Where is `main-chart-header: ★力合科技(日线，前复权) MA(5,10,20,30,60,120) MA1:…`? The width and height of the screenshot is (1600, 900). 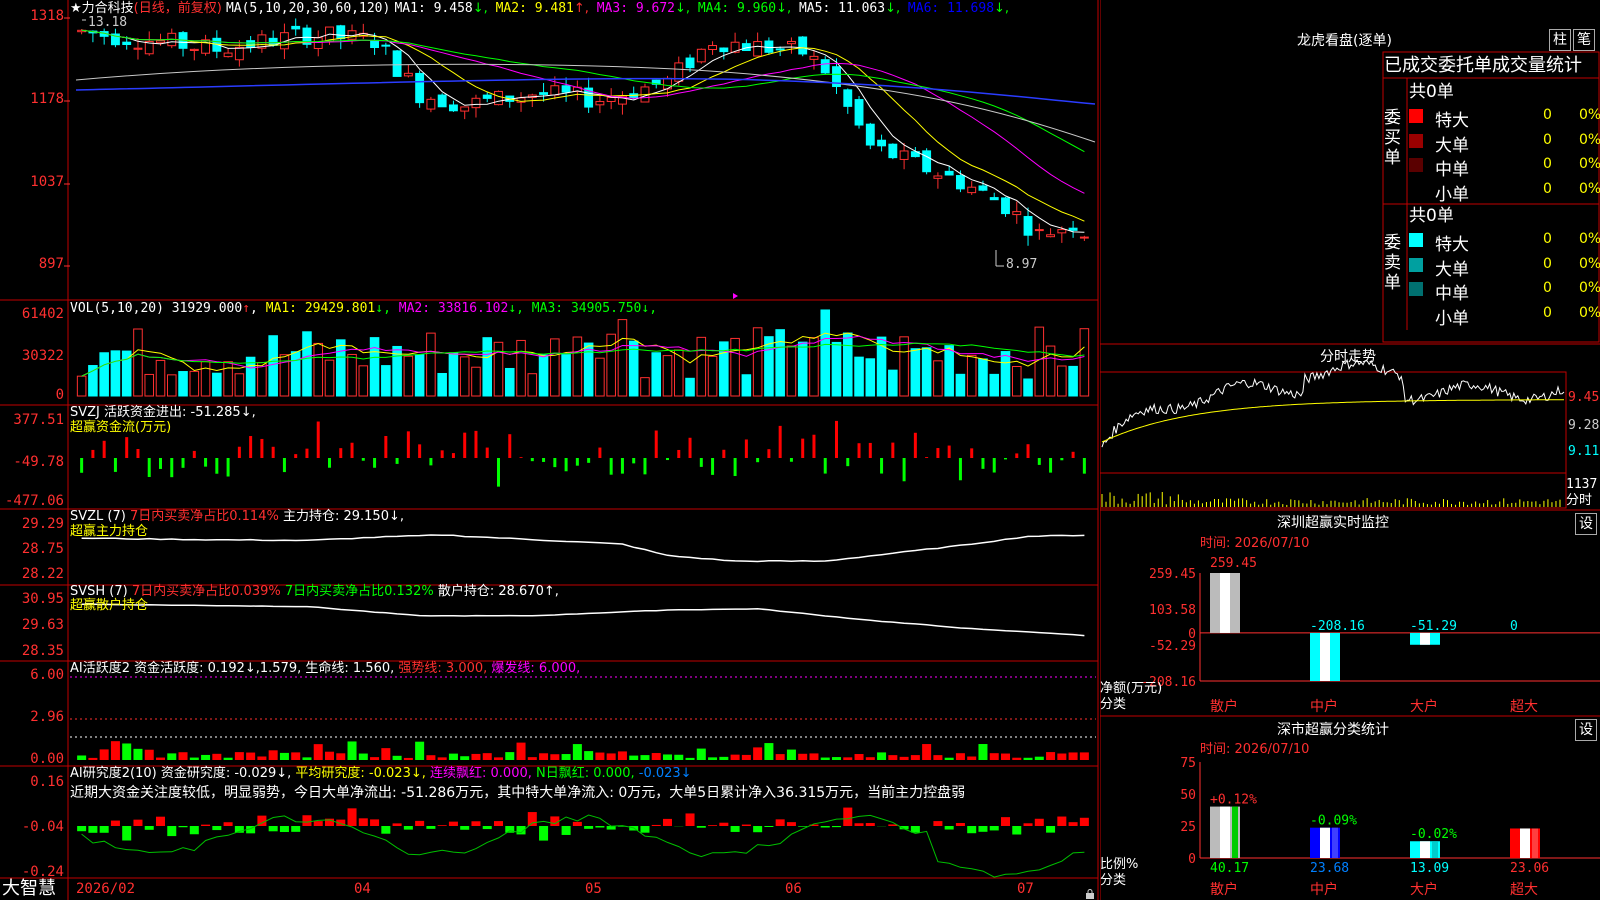
main-chart-header: ★力合科技(日线，前复权) MA(5,10,20,30,60,120) MA1:… is located at coordinates (539, 8).